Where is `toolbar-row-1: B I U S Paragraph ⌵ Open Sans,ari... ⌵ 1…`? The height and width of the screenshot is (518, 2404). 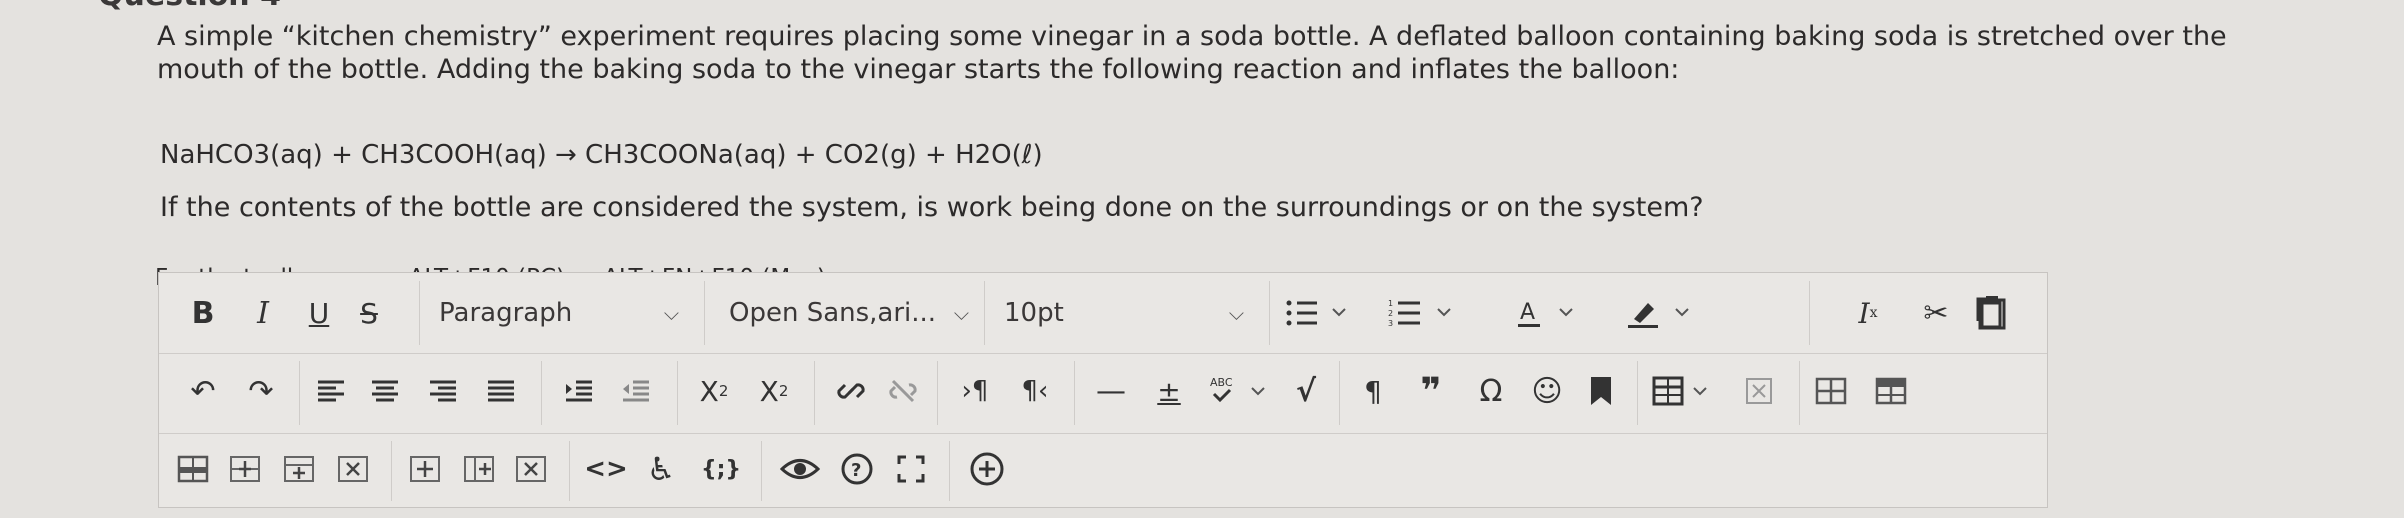
toolbar-row-1: B I U S Paragraph ⌵ Open Sans,ari... ⌵ 1… is located at coordinates (1103, 313).